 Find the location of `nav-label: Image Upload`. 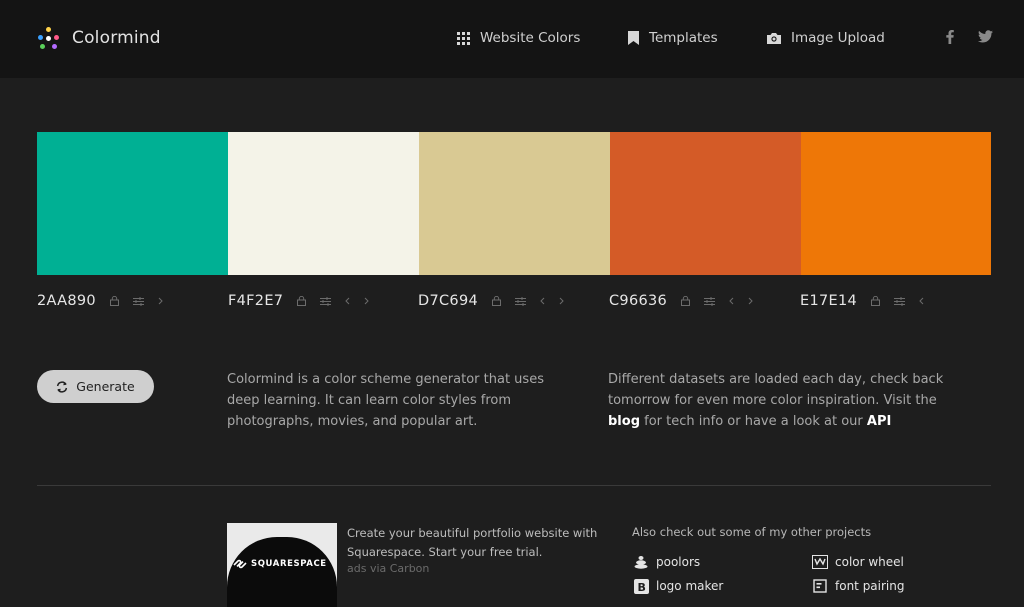

nav-label: Image Upload is located at coordinates (838, 38).